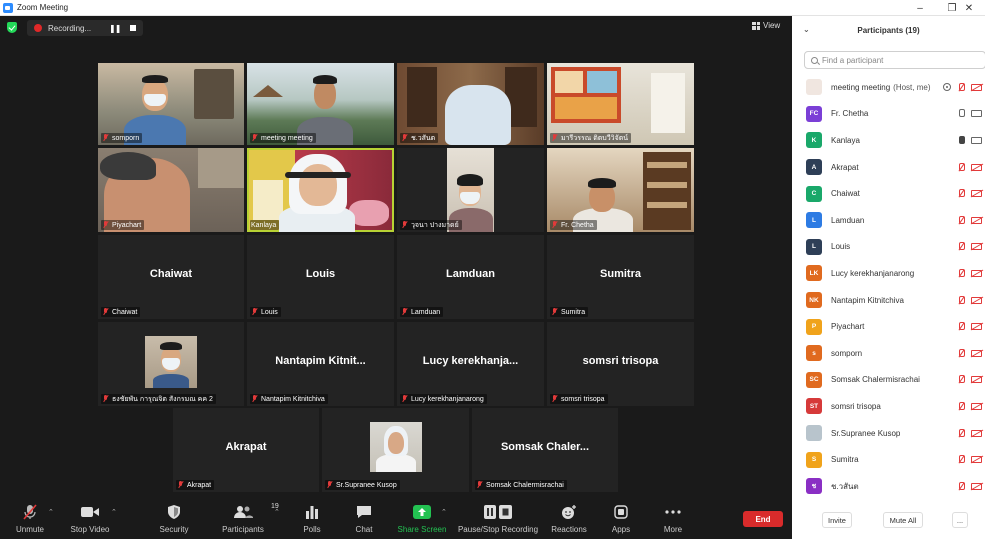 The image size is (985, 539). What do you see at coordinates (320, 277) in the screenshot?
I see `video-tile-louis: Louis Louis` at bounding box center [320, 277].